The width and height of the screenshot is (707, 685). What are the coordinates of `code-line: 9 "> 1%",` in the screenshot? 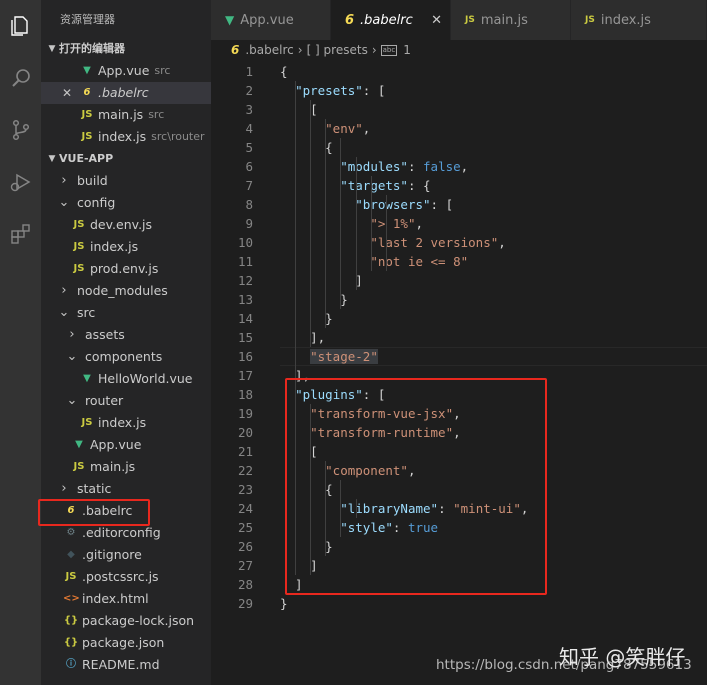 It's located at (459, 223).